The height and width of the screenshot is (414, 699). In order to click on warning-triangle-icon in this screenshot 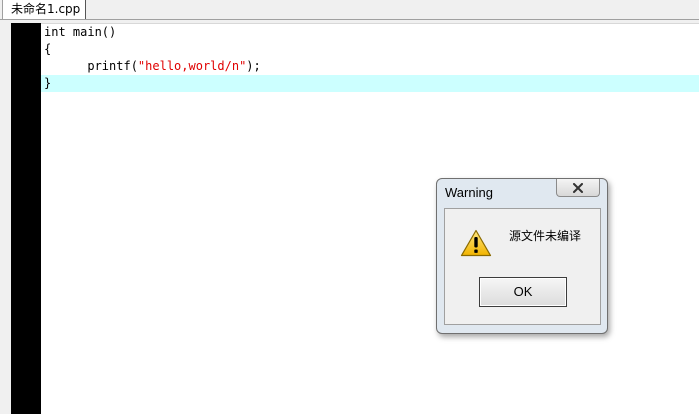, I will do `click(476, 243)`.